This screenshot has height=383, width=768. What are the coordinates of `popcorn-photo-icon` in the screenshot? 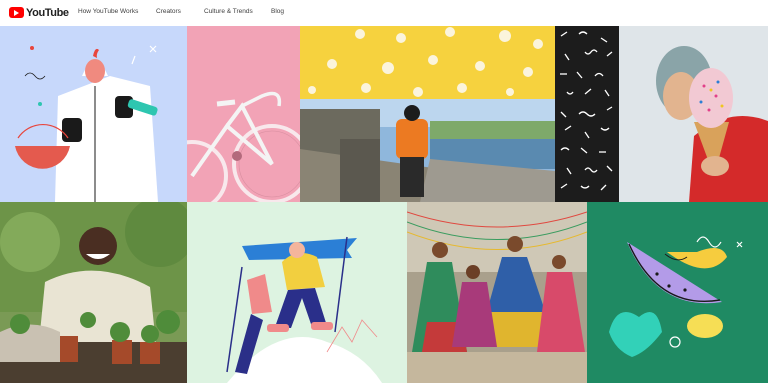 It's located at (425, 62).